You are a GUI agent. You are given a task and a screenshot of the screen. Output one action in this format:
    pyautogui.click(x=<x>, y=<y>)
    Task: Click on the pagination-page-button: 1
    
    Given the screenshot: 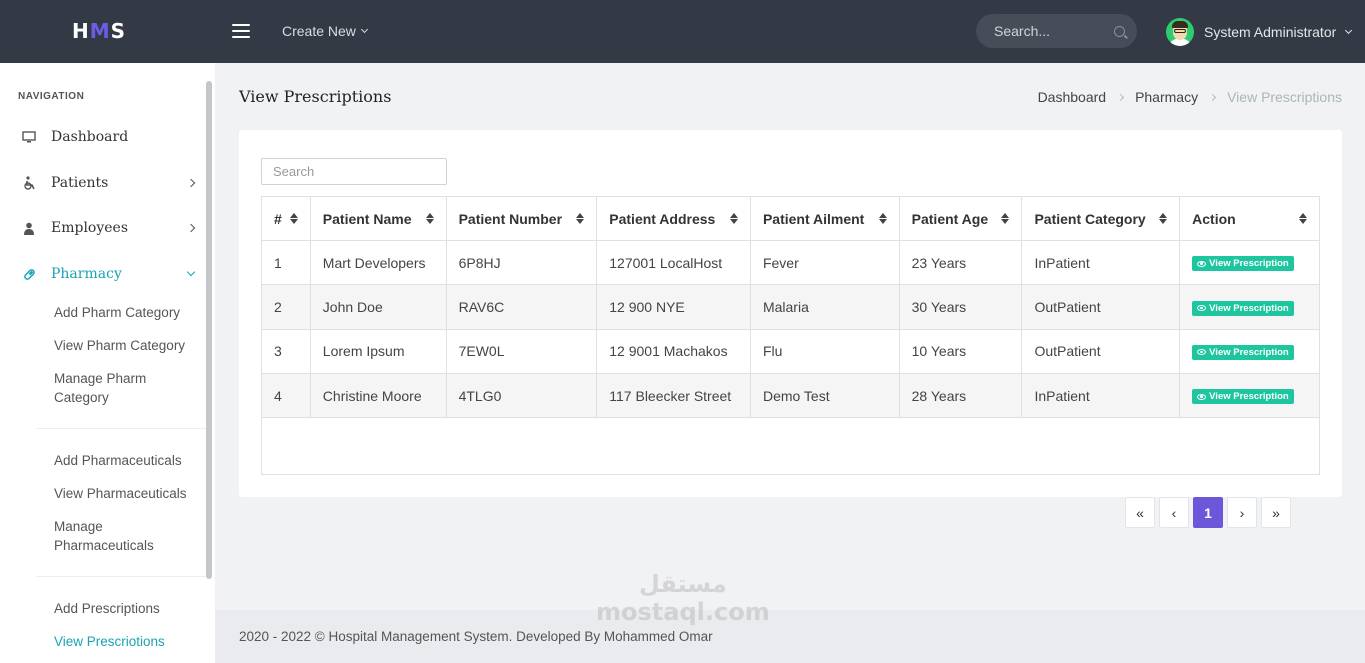 What is the action you would take?
    pyautogui.click(x=1208, y=512)
    